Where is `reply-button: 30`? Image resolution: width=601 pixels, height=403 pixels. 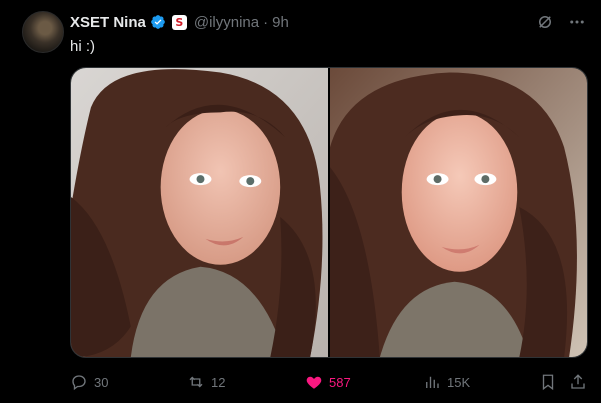
reply-button: 30 is located at coordinates (89, 382).